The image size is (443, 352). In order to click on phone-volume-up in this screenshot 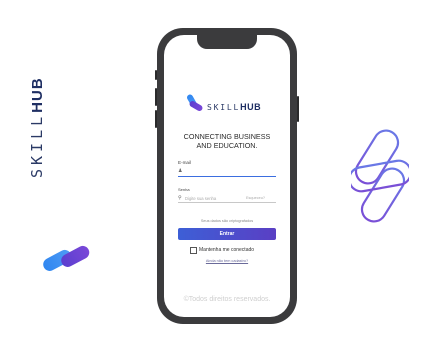, I will do `click(156, 97)`.